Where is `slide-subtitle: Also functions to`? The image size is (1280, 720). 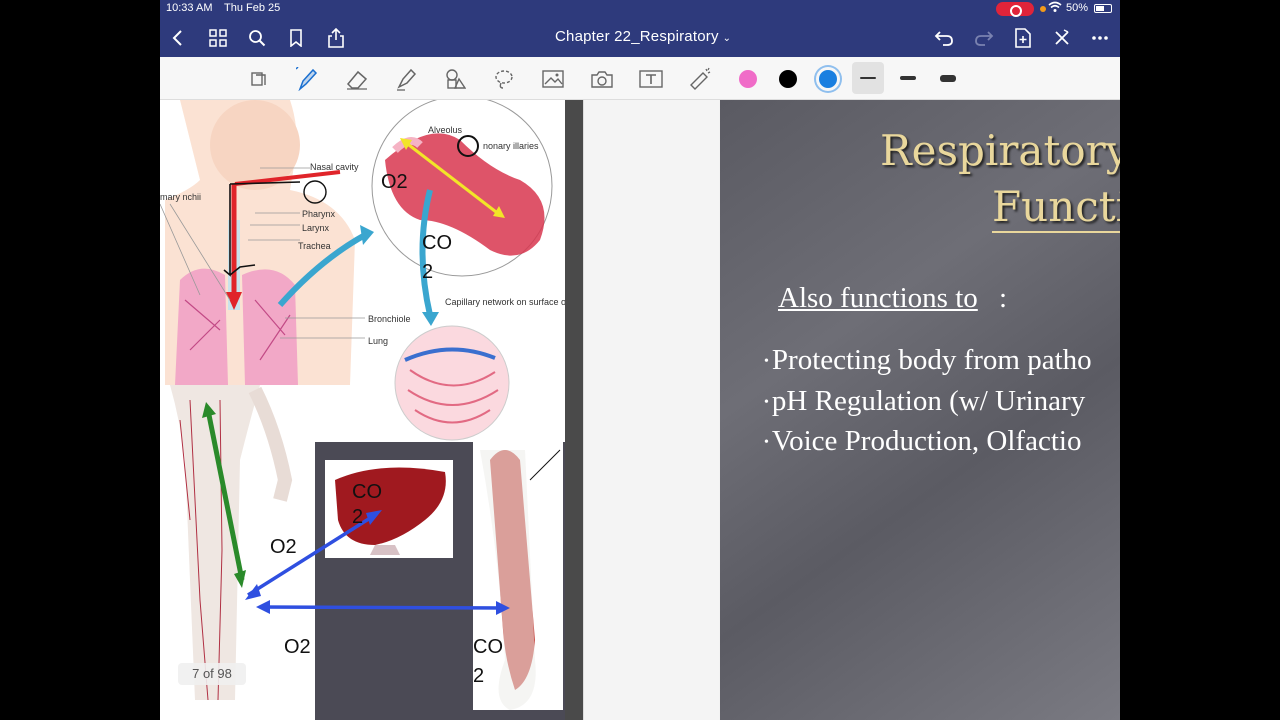
slide-subtitle: Also functions to is located at coordinates (878, 298).